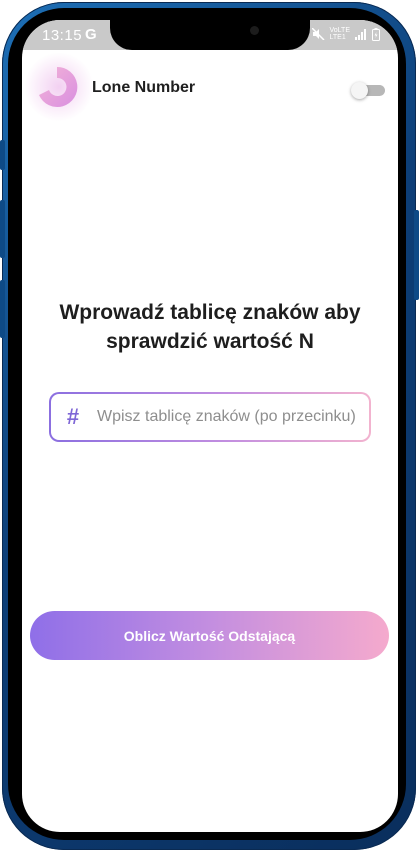 The height and width of the screenshot is (853, 420). I want to click on toggle-knob, so click(359, 90).